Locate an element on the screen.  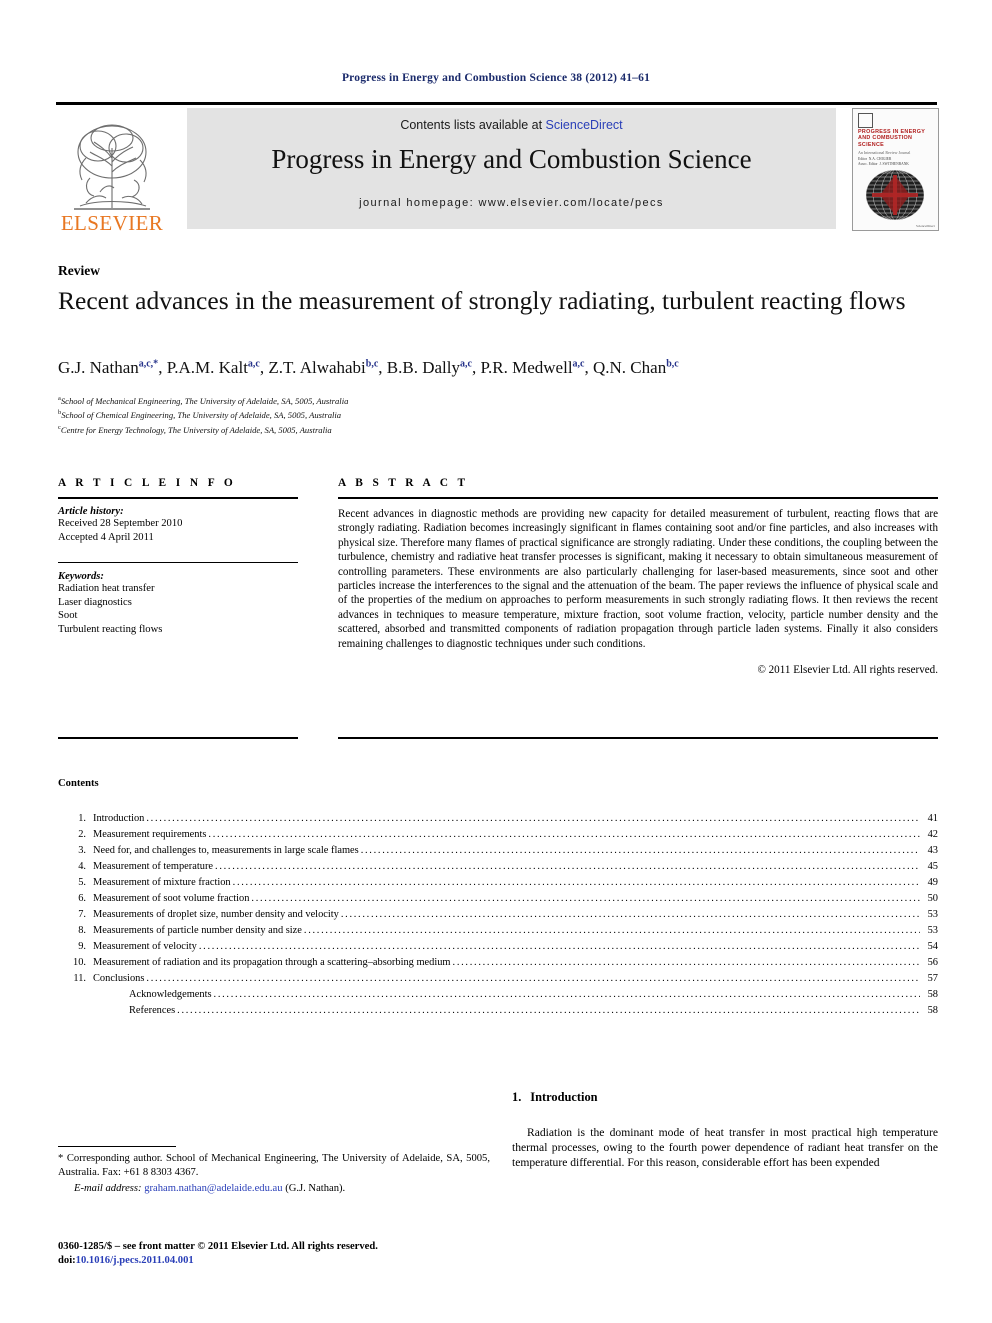
email-label: E-mail address: is located at coordinates (108, 1188).